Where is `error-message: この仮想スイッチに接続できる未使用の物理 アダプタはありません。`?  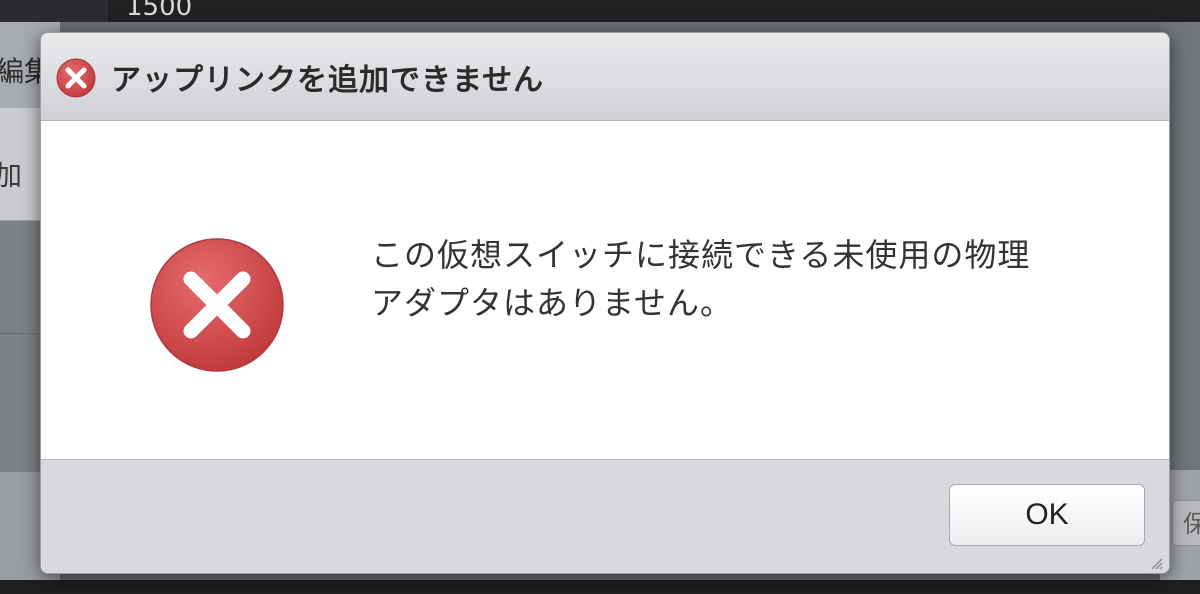 error-message: この仮想スイッチに接続できる未使用の物理 アダプタはありません。 is located at coordinates (721, 279).